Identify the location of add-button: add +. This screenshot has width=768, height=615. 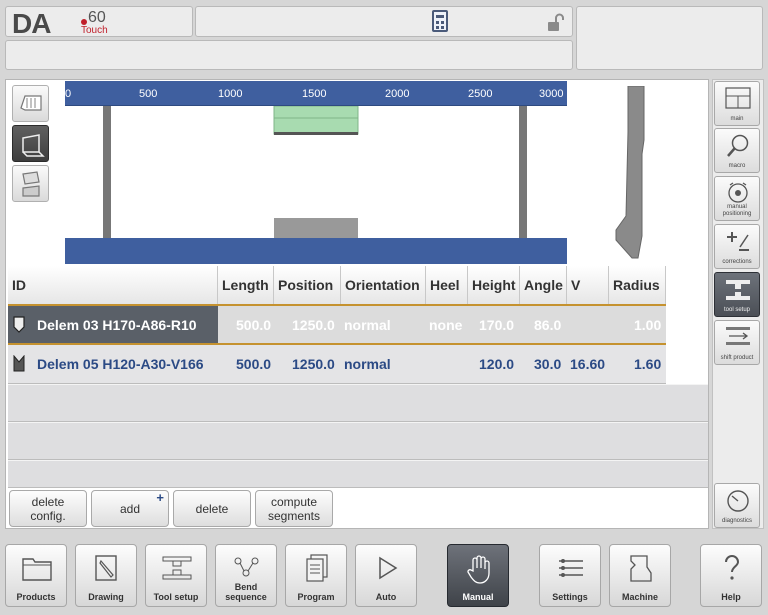
(130, 508).